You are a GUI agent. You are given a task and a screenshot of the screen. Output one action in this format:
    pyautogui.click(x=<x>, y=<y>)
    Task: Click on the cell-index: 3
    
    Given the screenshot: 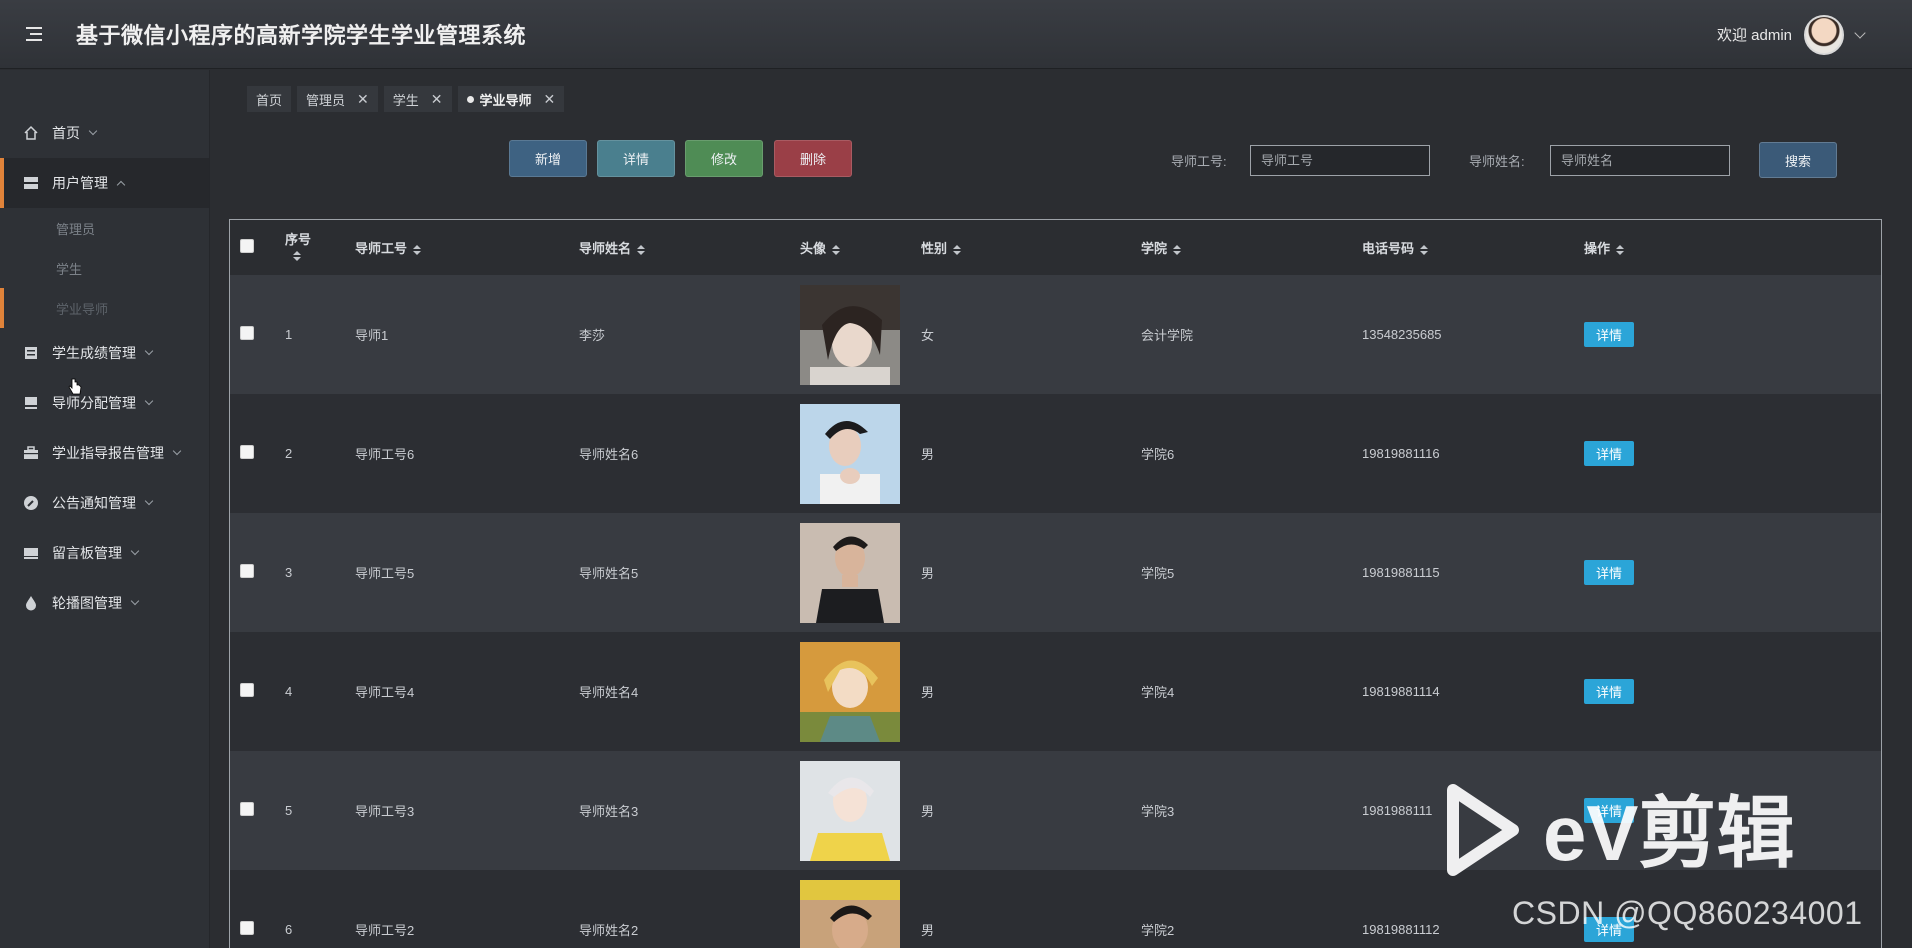 What is the action you would take?
    pyautogui.click(x=289, y=572)
    